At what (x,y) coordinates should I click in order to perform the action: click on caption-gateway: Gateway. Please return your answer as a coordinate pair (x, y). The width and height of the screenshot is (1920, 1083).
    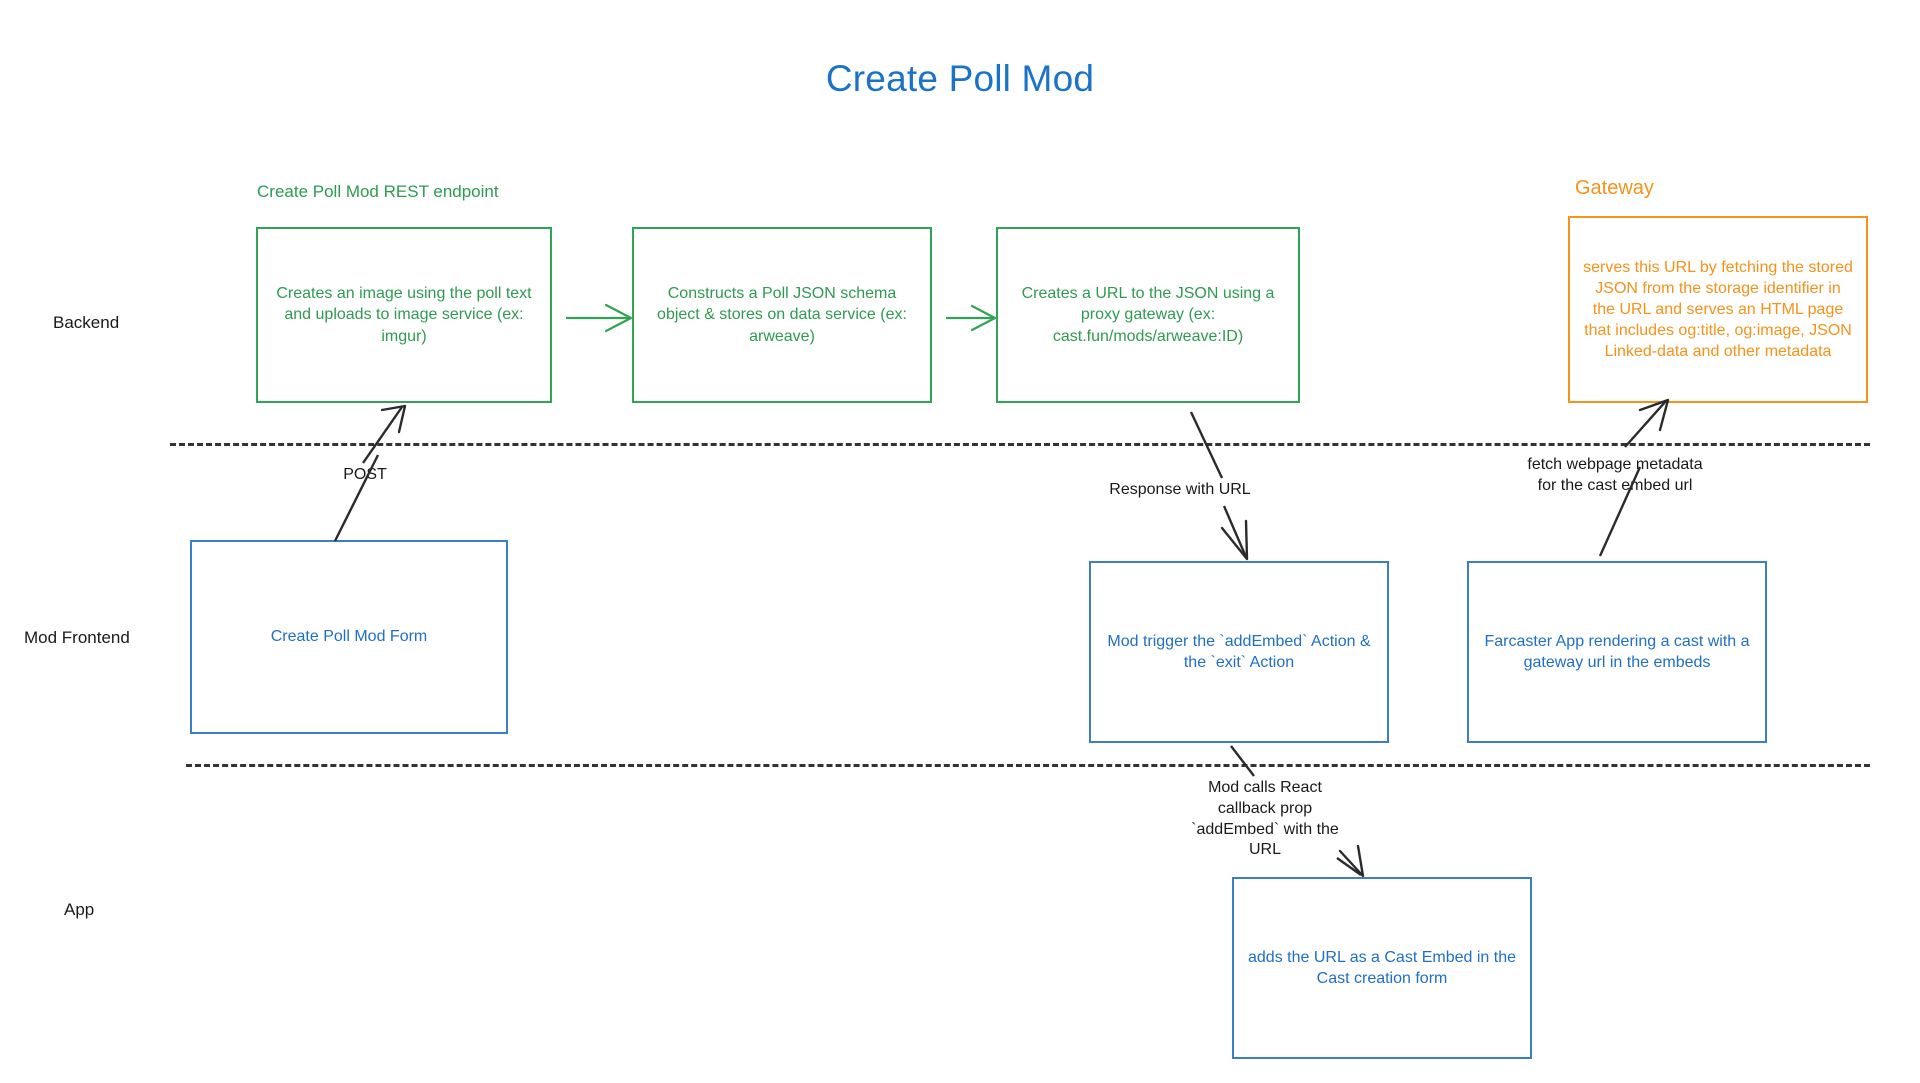
    Looking at the image, I should click on (1614, 188).